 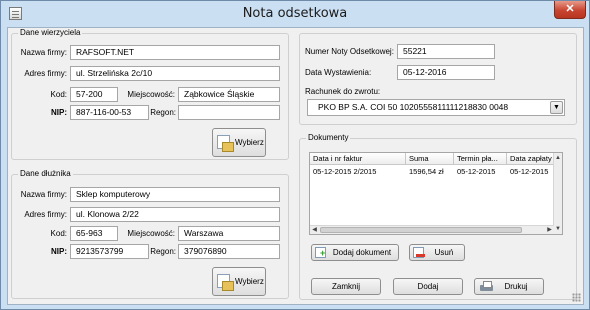 What do you see at coordinates (576, 297) in the screenshot?
I see `resize-grip` at bounding box center [576, 297].